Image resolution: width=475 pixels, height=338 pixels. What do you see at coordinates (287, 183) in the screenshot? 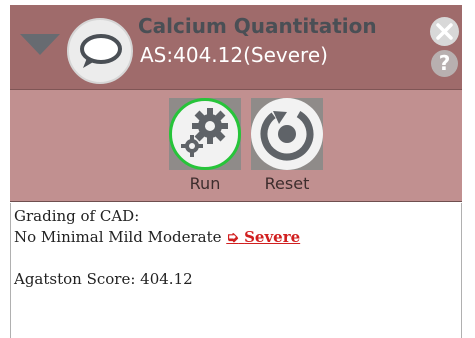
I see `reset-button-label: Reset` at bounding box center [287, 183].